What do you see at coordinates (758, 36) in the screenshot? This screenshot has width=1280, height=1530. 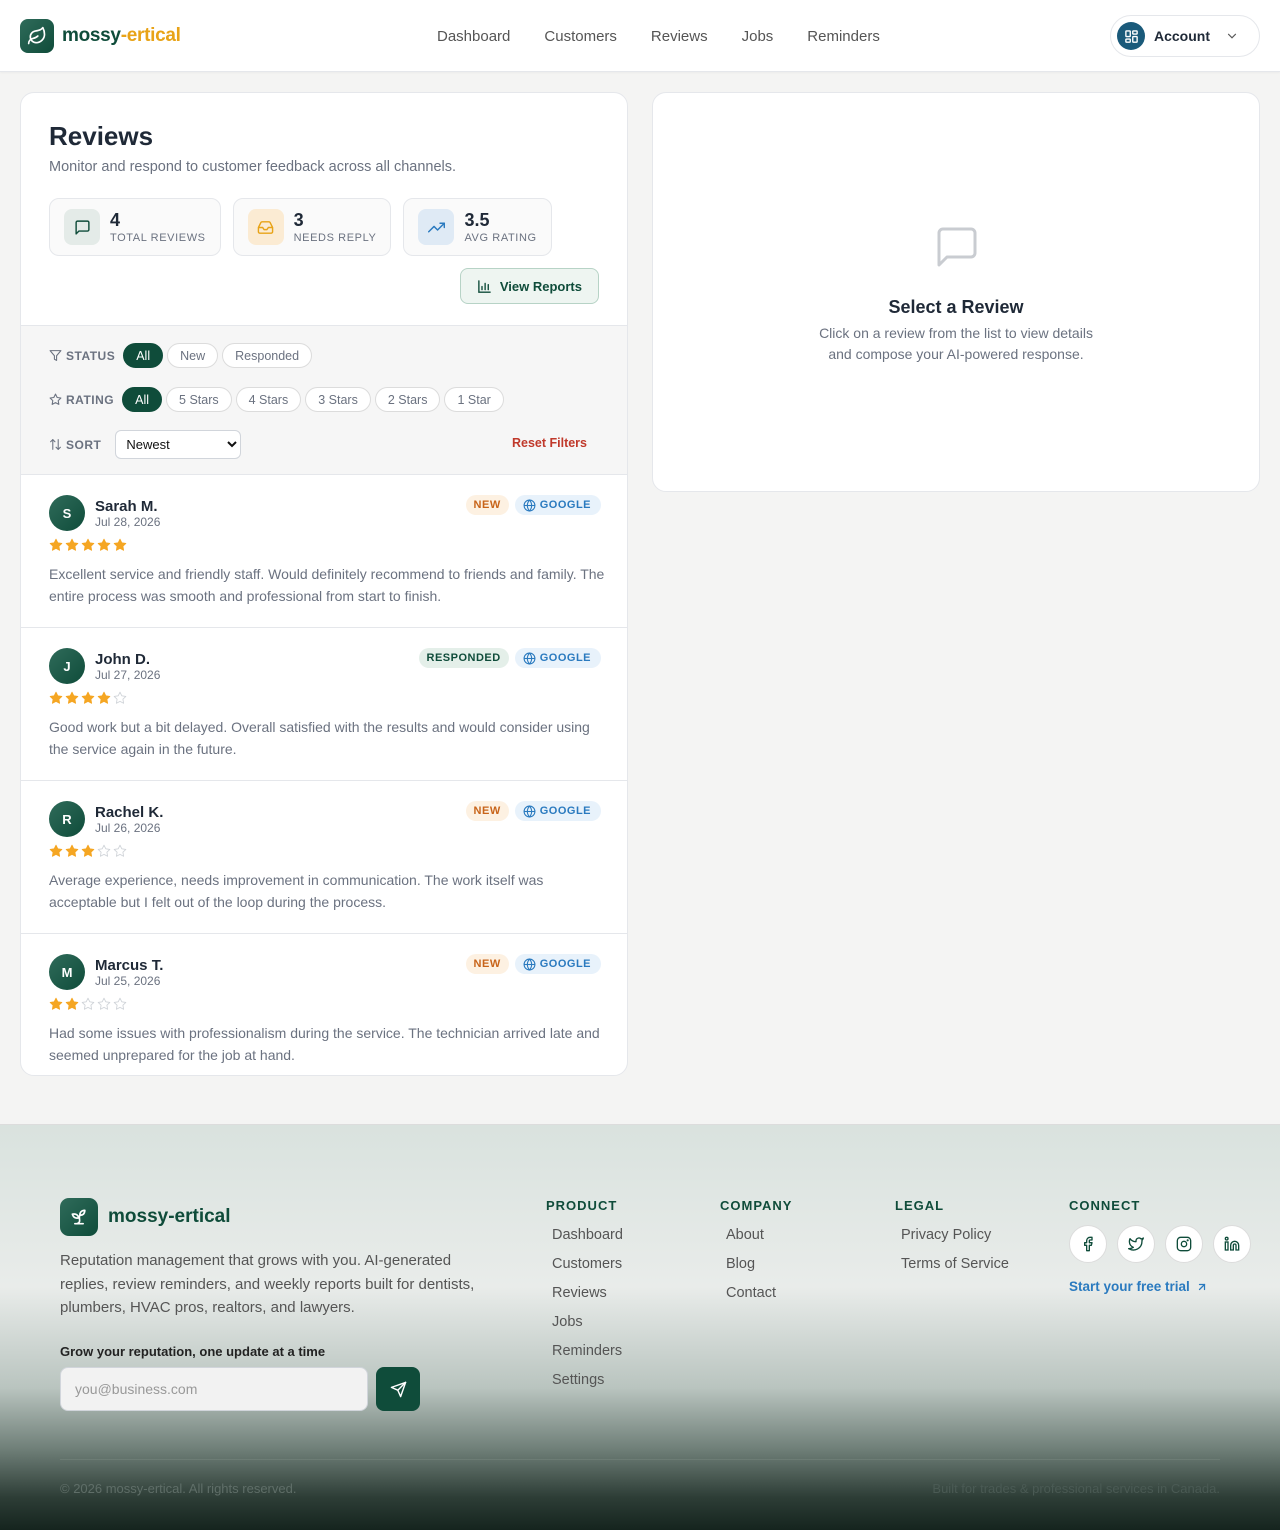 I see `nav-jobs: Jobs` at bounding box center [758, 36].